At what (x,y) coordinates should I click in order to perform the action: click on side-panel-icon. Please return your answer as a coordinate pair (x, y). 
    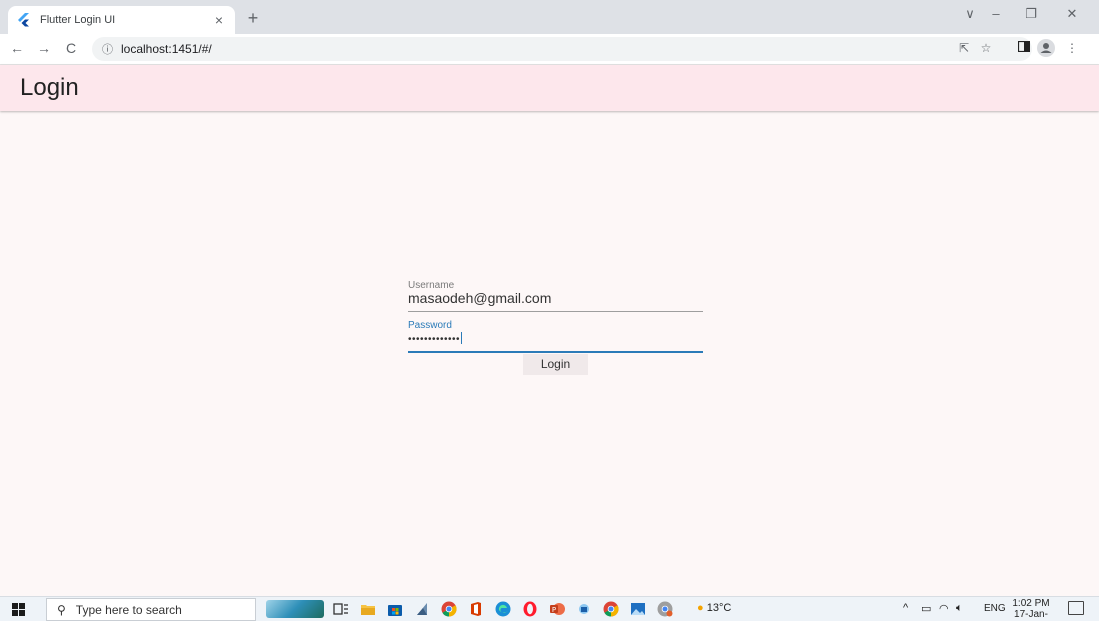
    Looking at the image, I should click on (1024, 47).